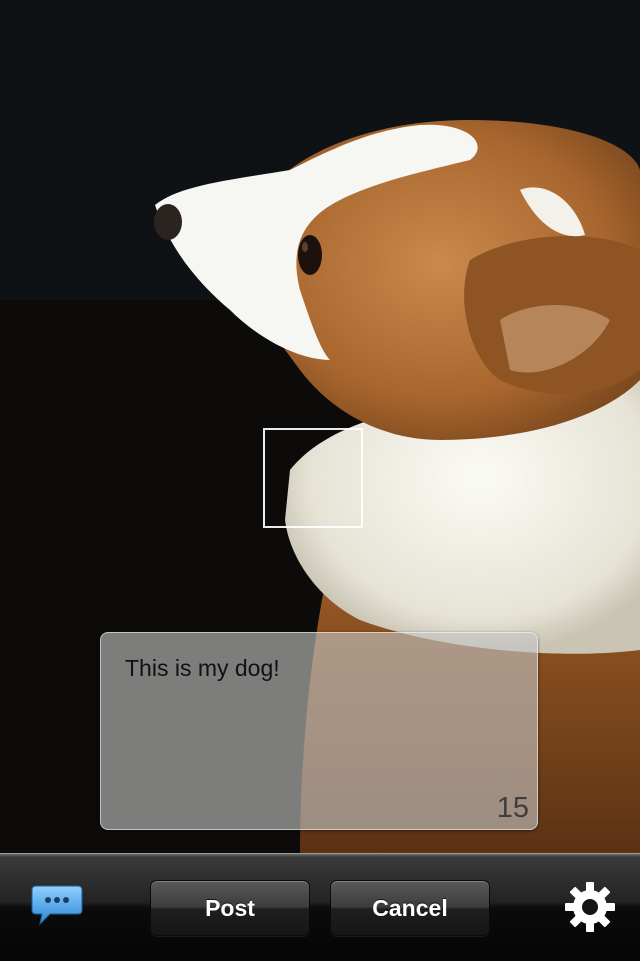 The width and height of the screenshot is (640, 961). I want to click on caption-text: This is my dog!, so click(321, 668).